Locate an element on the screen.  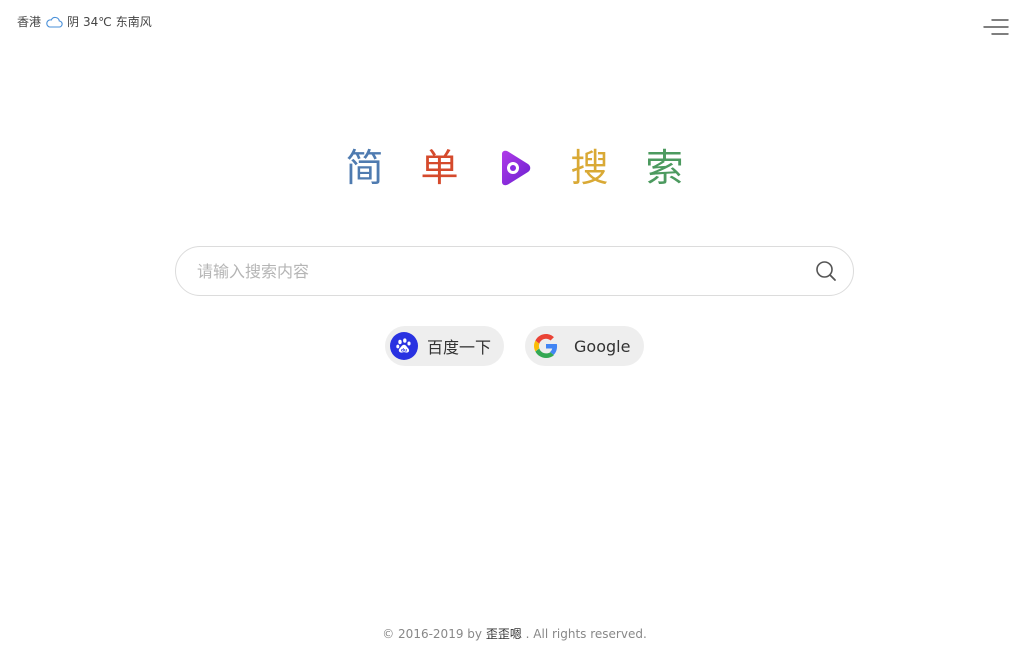
brand-play-icon is located at coordinates (514, 168).